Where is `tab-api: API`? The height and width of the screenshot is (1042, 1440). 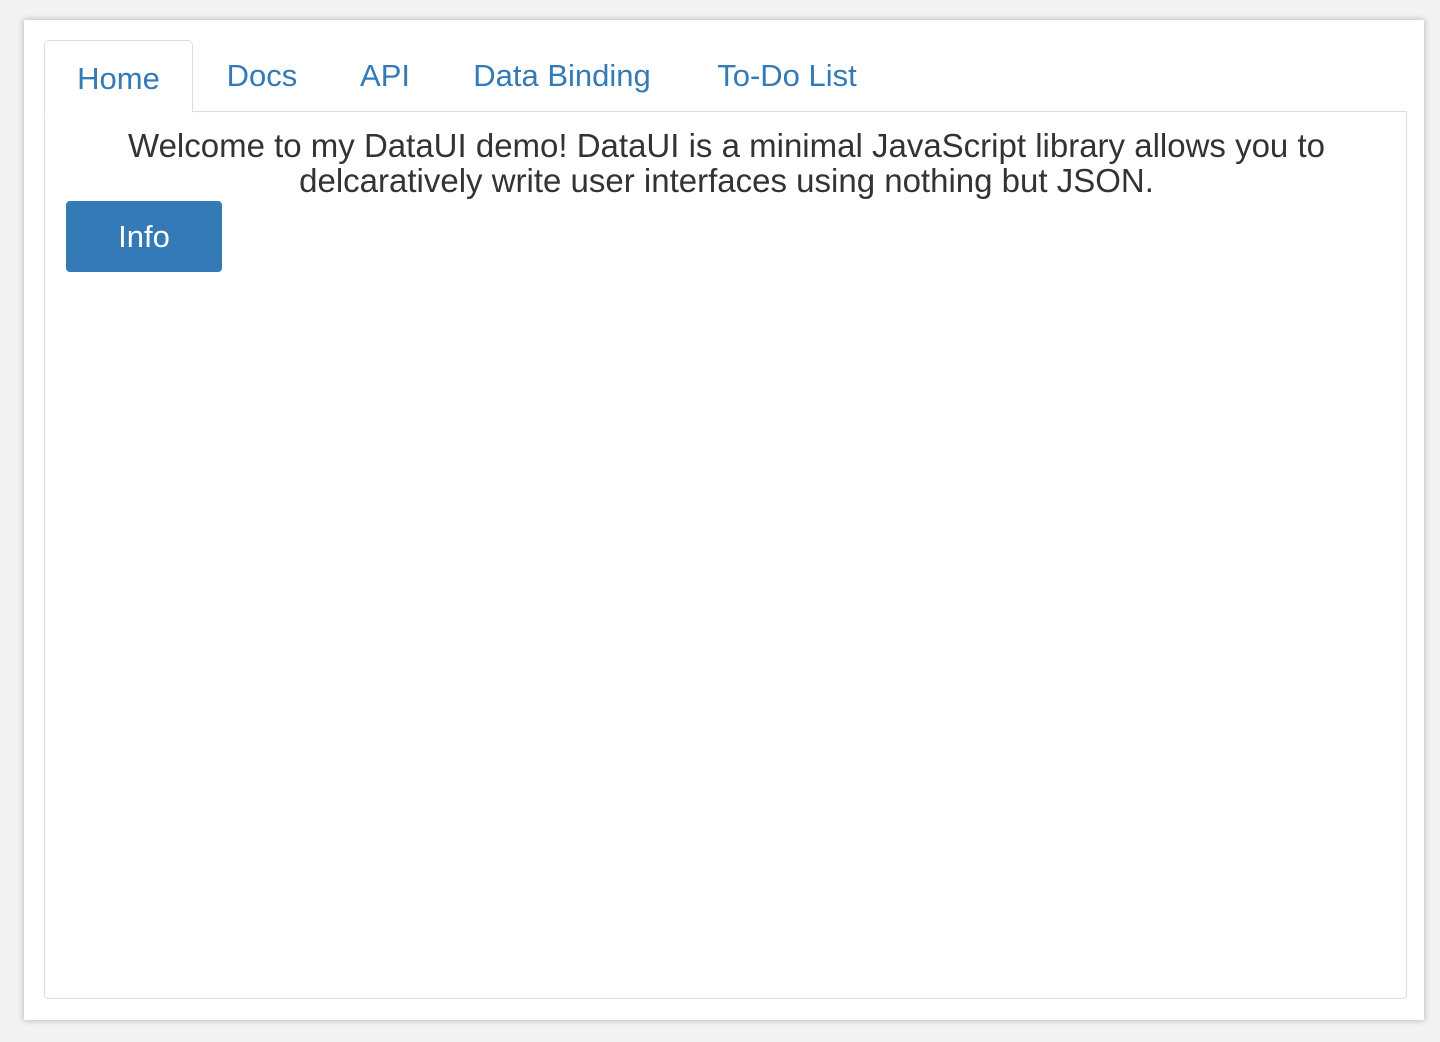 tab-api: API is located at coordinates (385, 76).